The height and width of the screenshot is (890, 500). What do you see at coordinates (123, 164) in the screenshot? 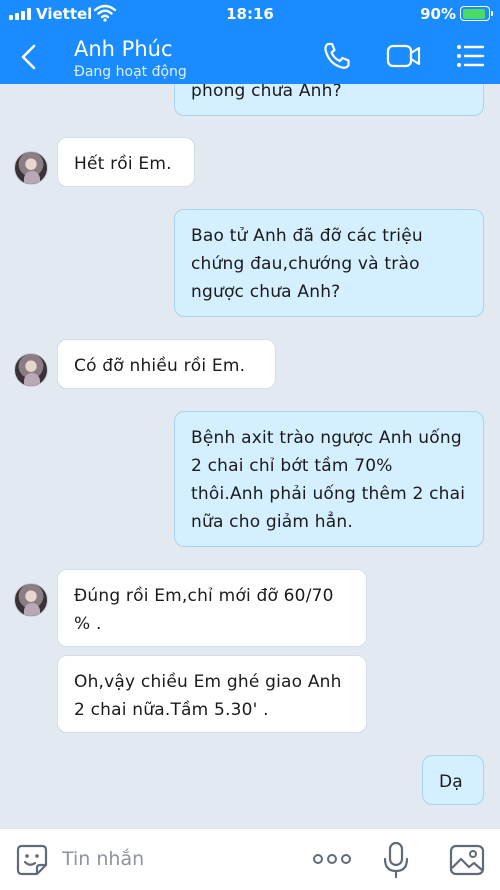
I see `message-text: Hết rồi Em.` at bounding box center [123, 164].